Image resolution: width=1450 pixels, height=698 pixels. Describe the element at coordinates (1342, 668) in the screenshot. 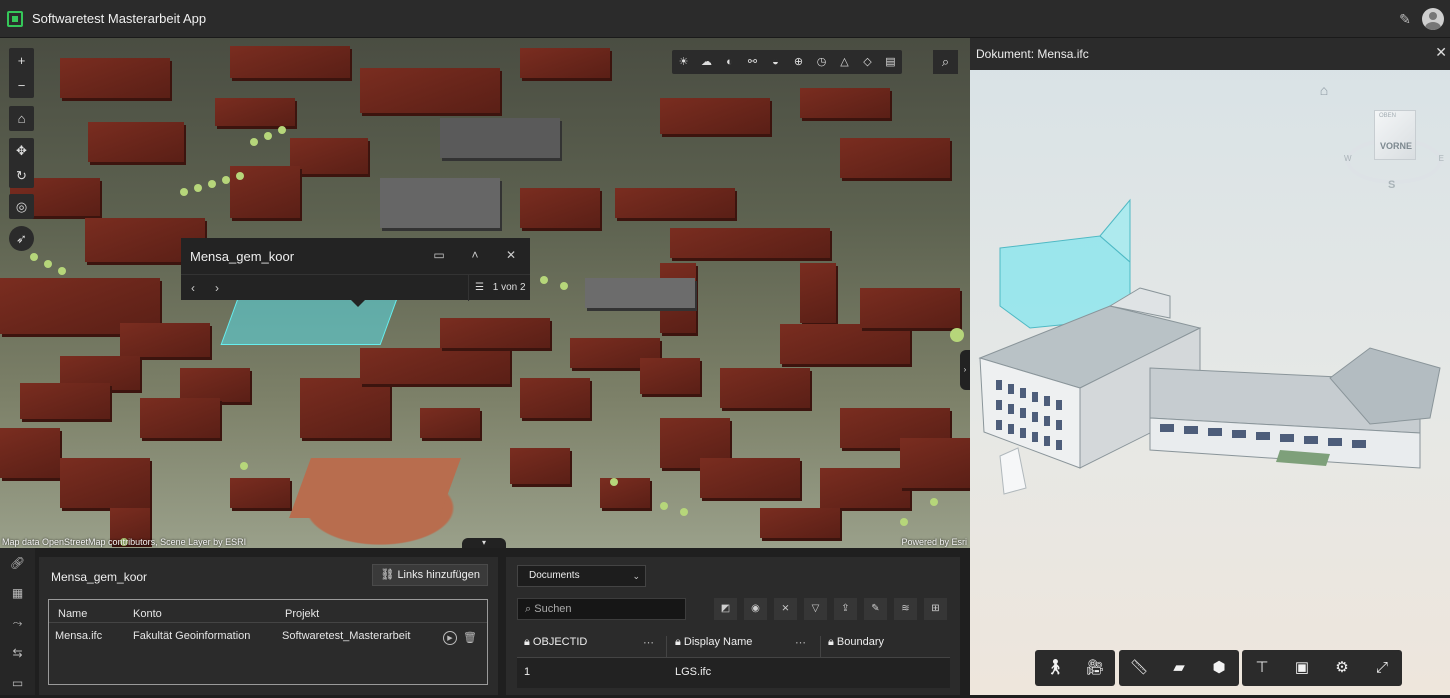

I see `gear-icon: ⚙` at that location.